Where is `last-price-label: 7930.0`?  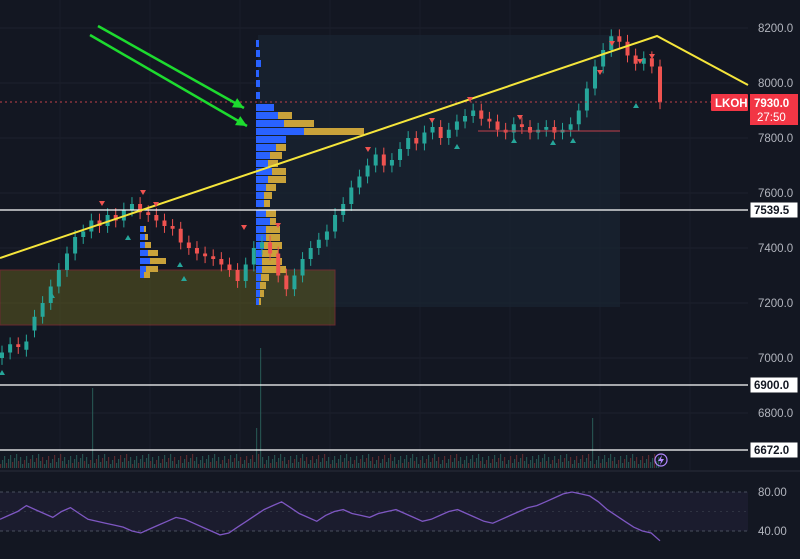
last-price-label: 7930.0 is located at coordinates (771, 104).